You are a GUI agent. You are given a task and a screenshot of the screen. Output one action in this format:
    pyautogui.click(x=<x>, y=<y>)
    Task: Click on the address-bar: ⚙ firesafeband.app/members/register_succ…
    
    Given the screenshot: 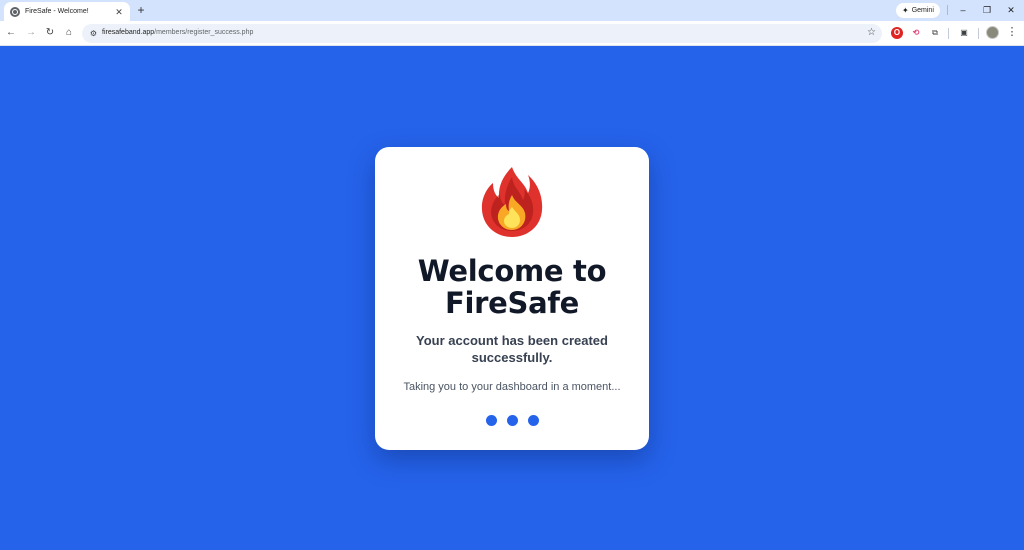 What is the action you would take?
    pyautogui.click(x=482, y=33)
    